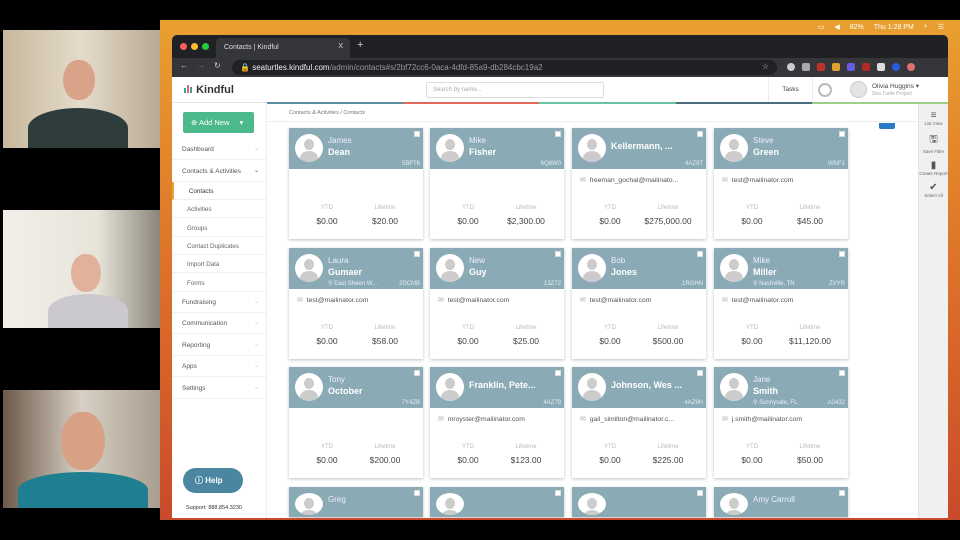 The height and width of the screenshot is (540, 960). Describe the element at coordinates (477, 260) in the screenshot. I see `first-name: New` at that location.